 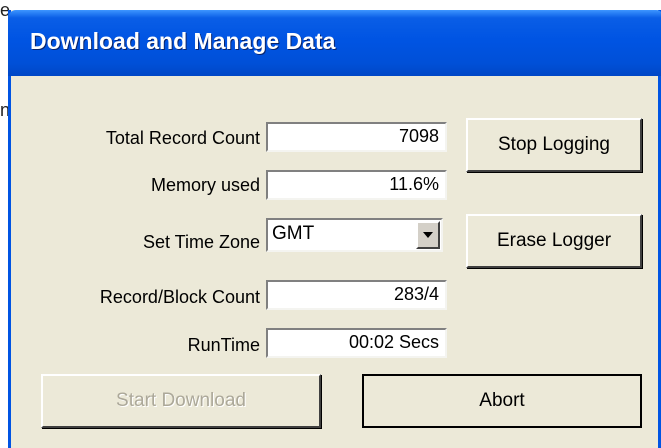 What do you see at coordinates (182, 138) in the screenshot?
I see `total-record-count-label: Total Record Count` at bounding box center [182, 138].